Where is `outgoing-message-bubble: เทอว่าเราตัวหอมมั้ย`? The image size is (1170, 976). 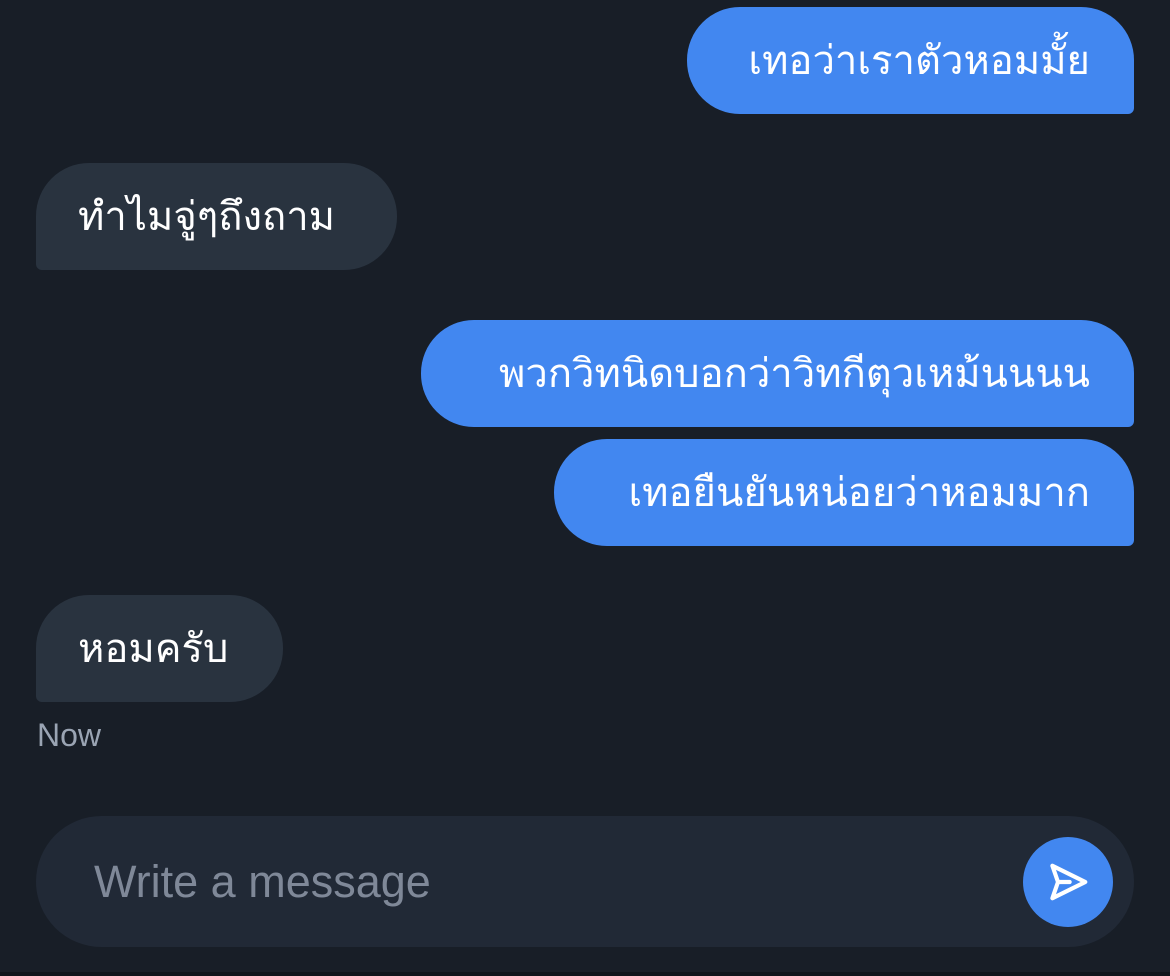
outgoing-message-bubble: เทอว่าเราตัวหอมมั้ย is located at coordinates (910, 60).